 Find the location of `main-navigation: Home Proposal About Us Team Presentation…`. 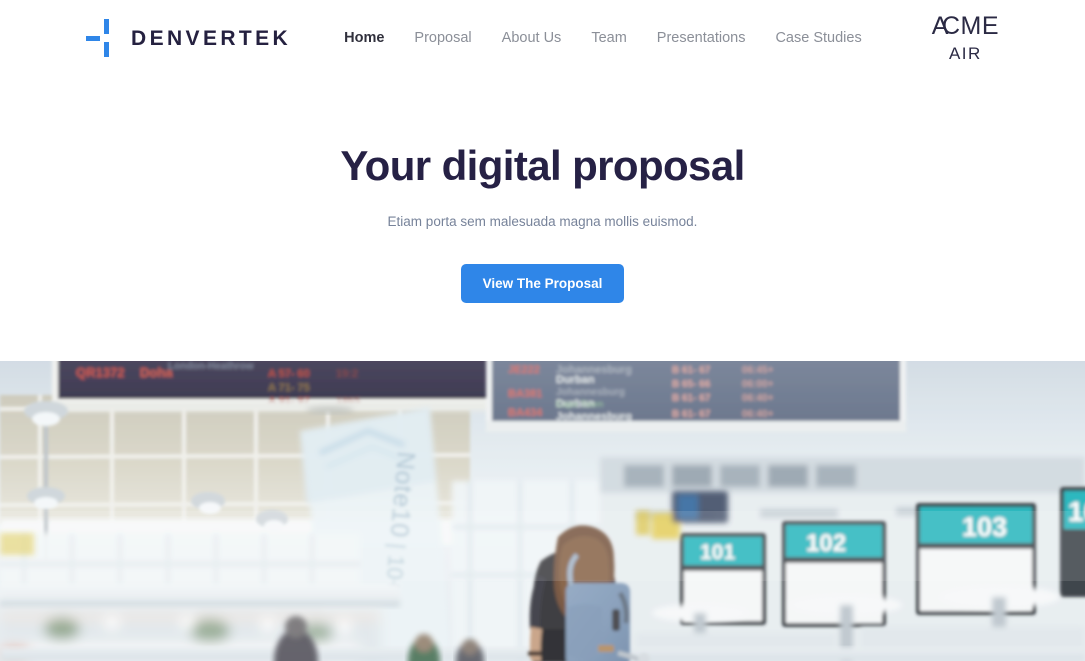

main-navigation: Home Proposal About Us Team Presentation… is located at coordinates (603, 38).